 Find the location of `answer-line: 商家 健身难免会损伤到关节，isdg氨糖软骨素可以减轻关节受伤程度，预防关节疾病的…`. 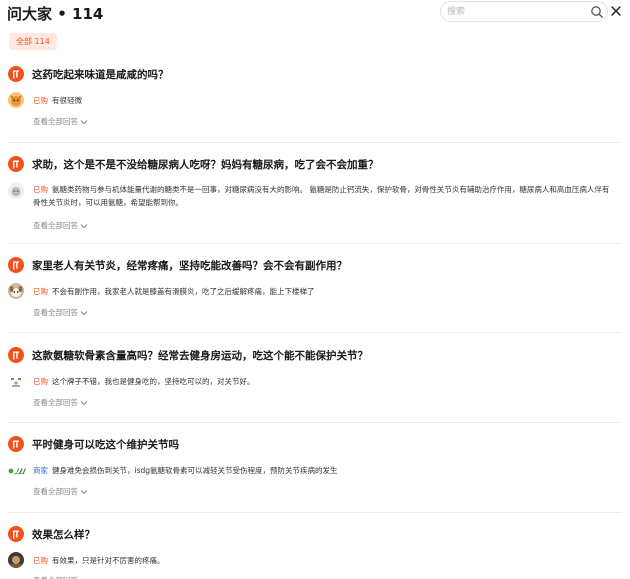

answer-line: 商家 健身难免会损伤到关节，isdg氨糖软骨素可以减轻关节受伤程度，预防关节疾病的… is located at coordinates (323, 470).